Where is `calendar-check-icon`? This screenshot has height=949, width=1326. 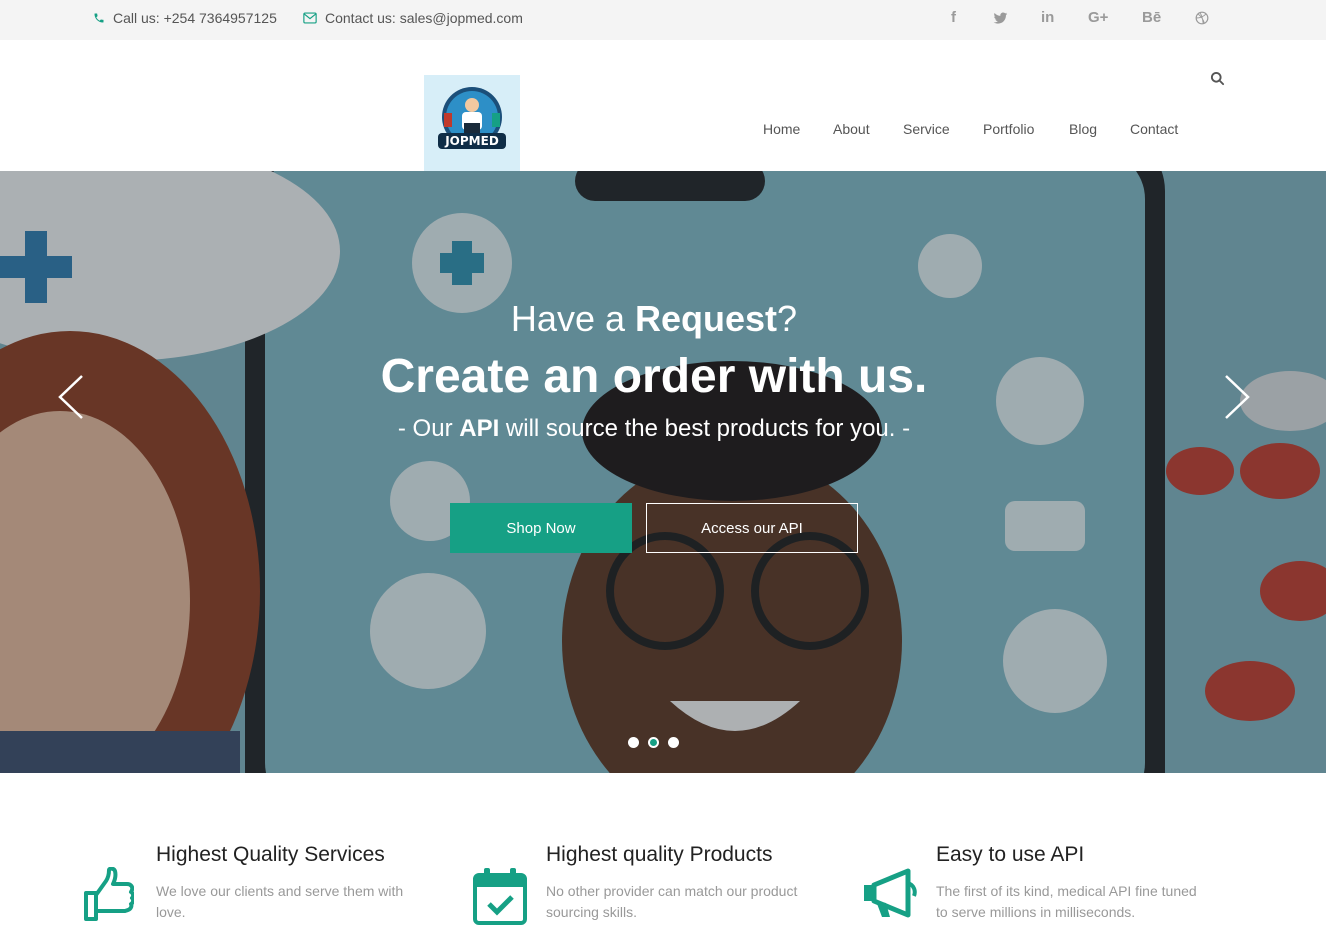 calendar-check-icon is located at coordinates (500, 896).